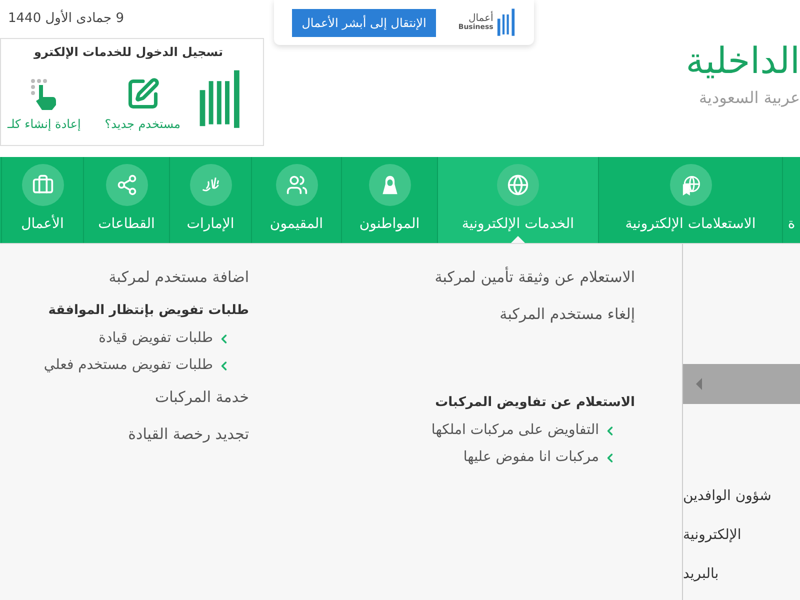 Image resolution: width=800 pixels, height=600 pixels. Describe the element at coordinates (128, 52) in the screenshot. I see `login-title: تسجيل الدخول للخدمات الإلكترو` at that location.